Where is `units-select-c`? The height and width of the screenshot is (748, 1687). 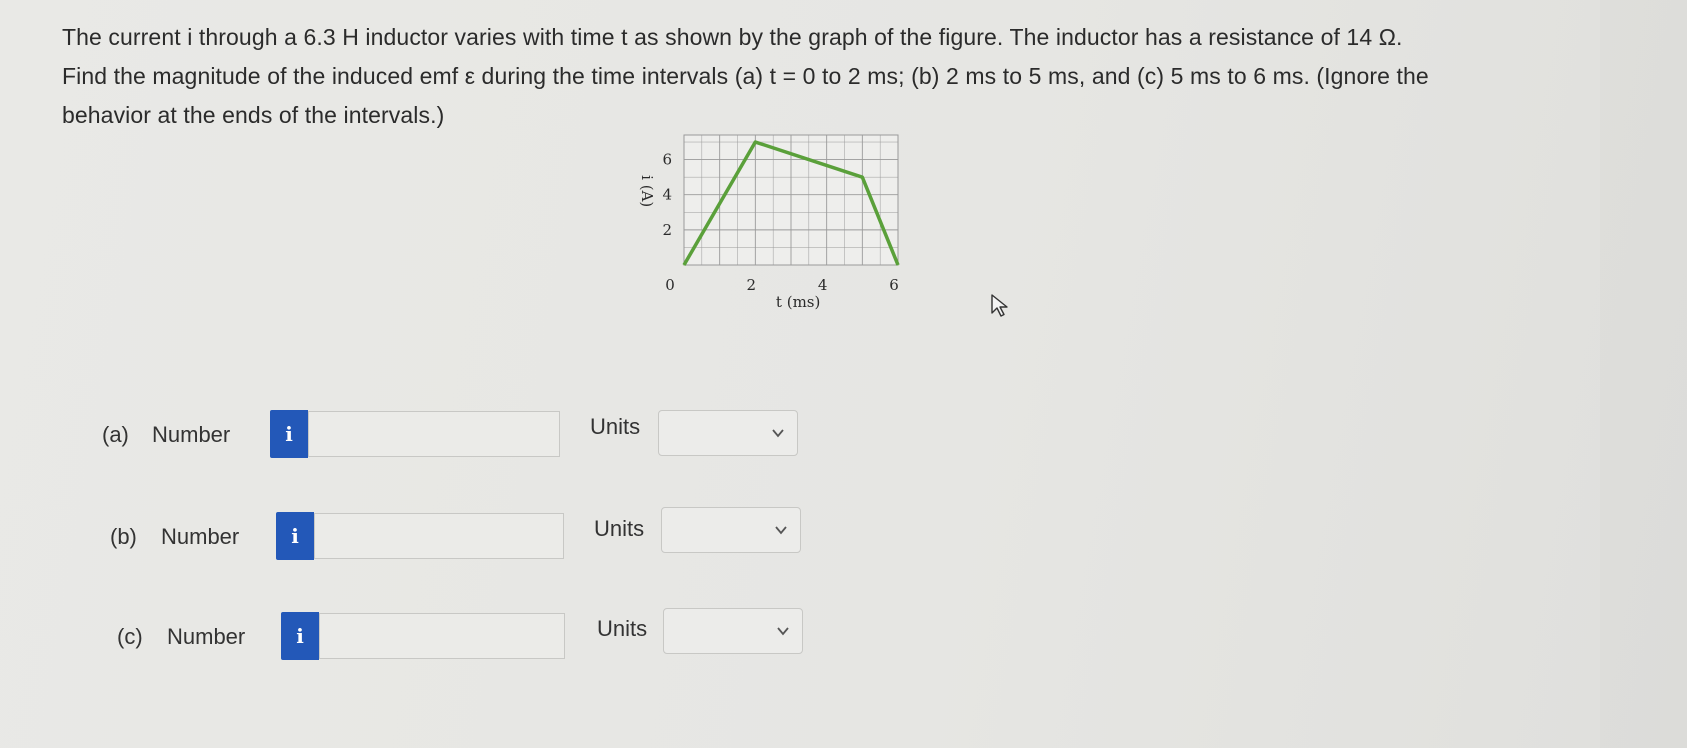 units-select-c is located at coordinates (733, 631).